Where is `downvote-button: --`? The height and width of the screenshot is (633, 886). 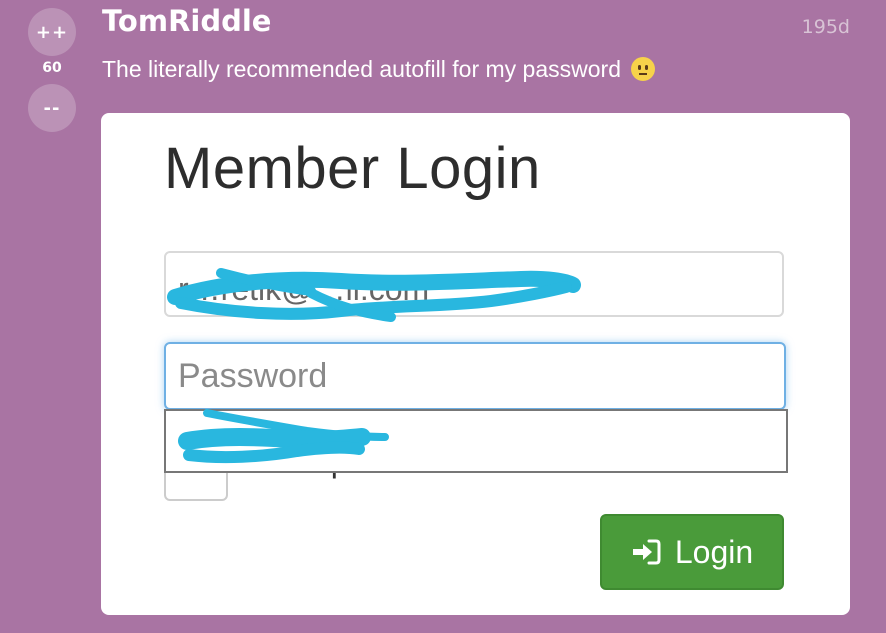
downvote-button: -- is located at coordinates (52, 108).